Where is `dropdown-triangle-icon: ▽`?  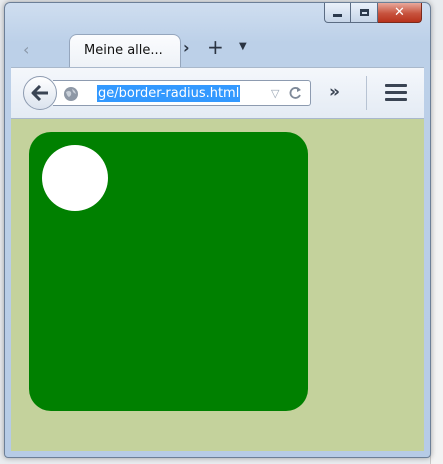
dropdown-triangle-icon: ▽ is located at coordinates (275, 93).